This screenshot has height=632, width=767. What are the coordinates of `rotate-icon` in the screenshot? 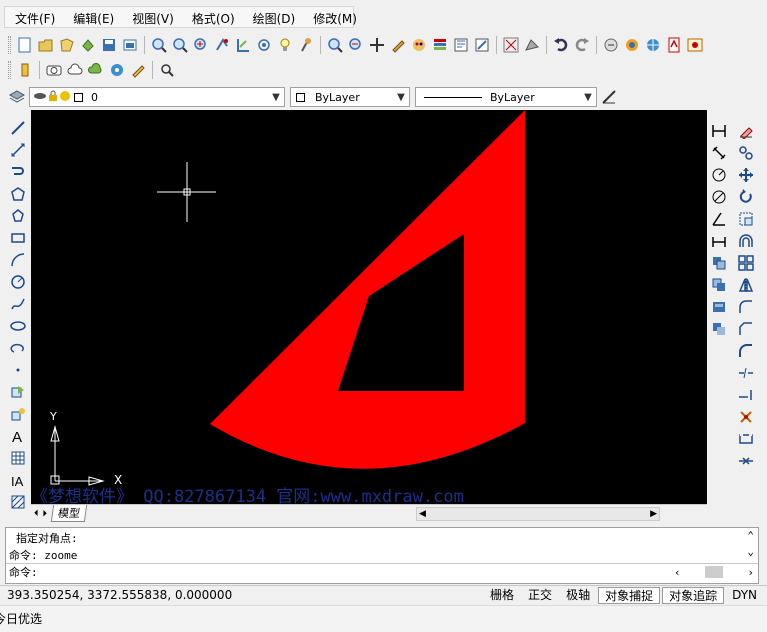 It's located at (746, 197).